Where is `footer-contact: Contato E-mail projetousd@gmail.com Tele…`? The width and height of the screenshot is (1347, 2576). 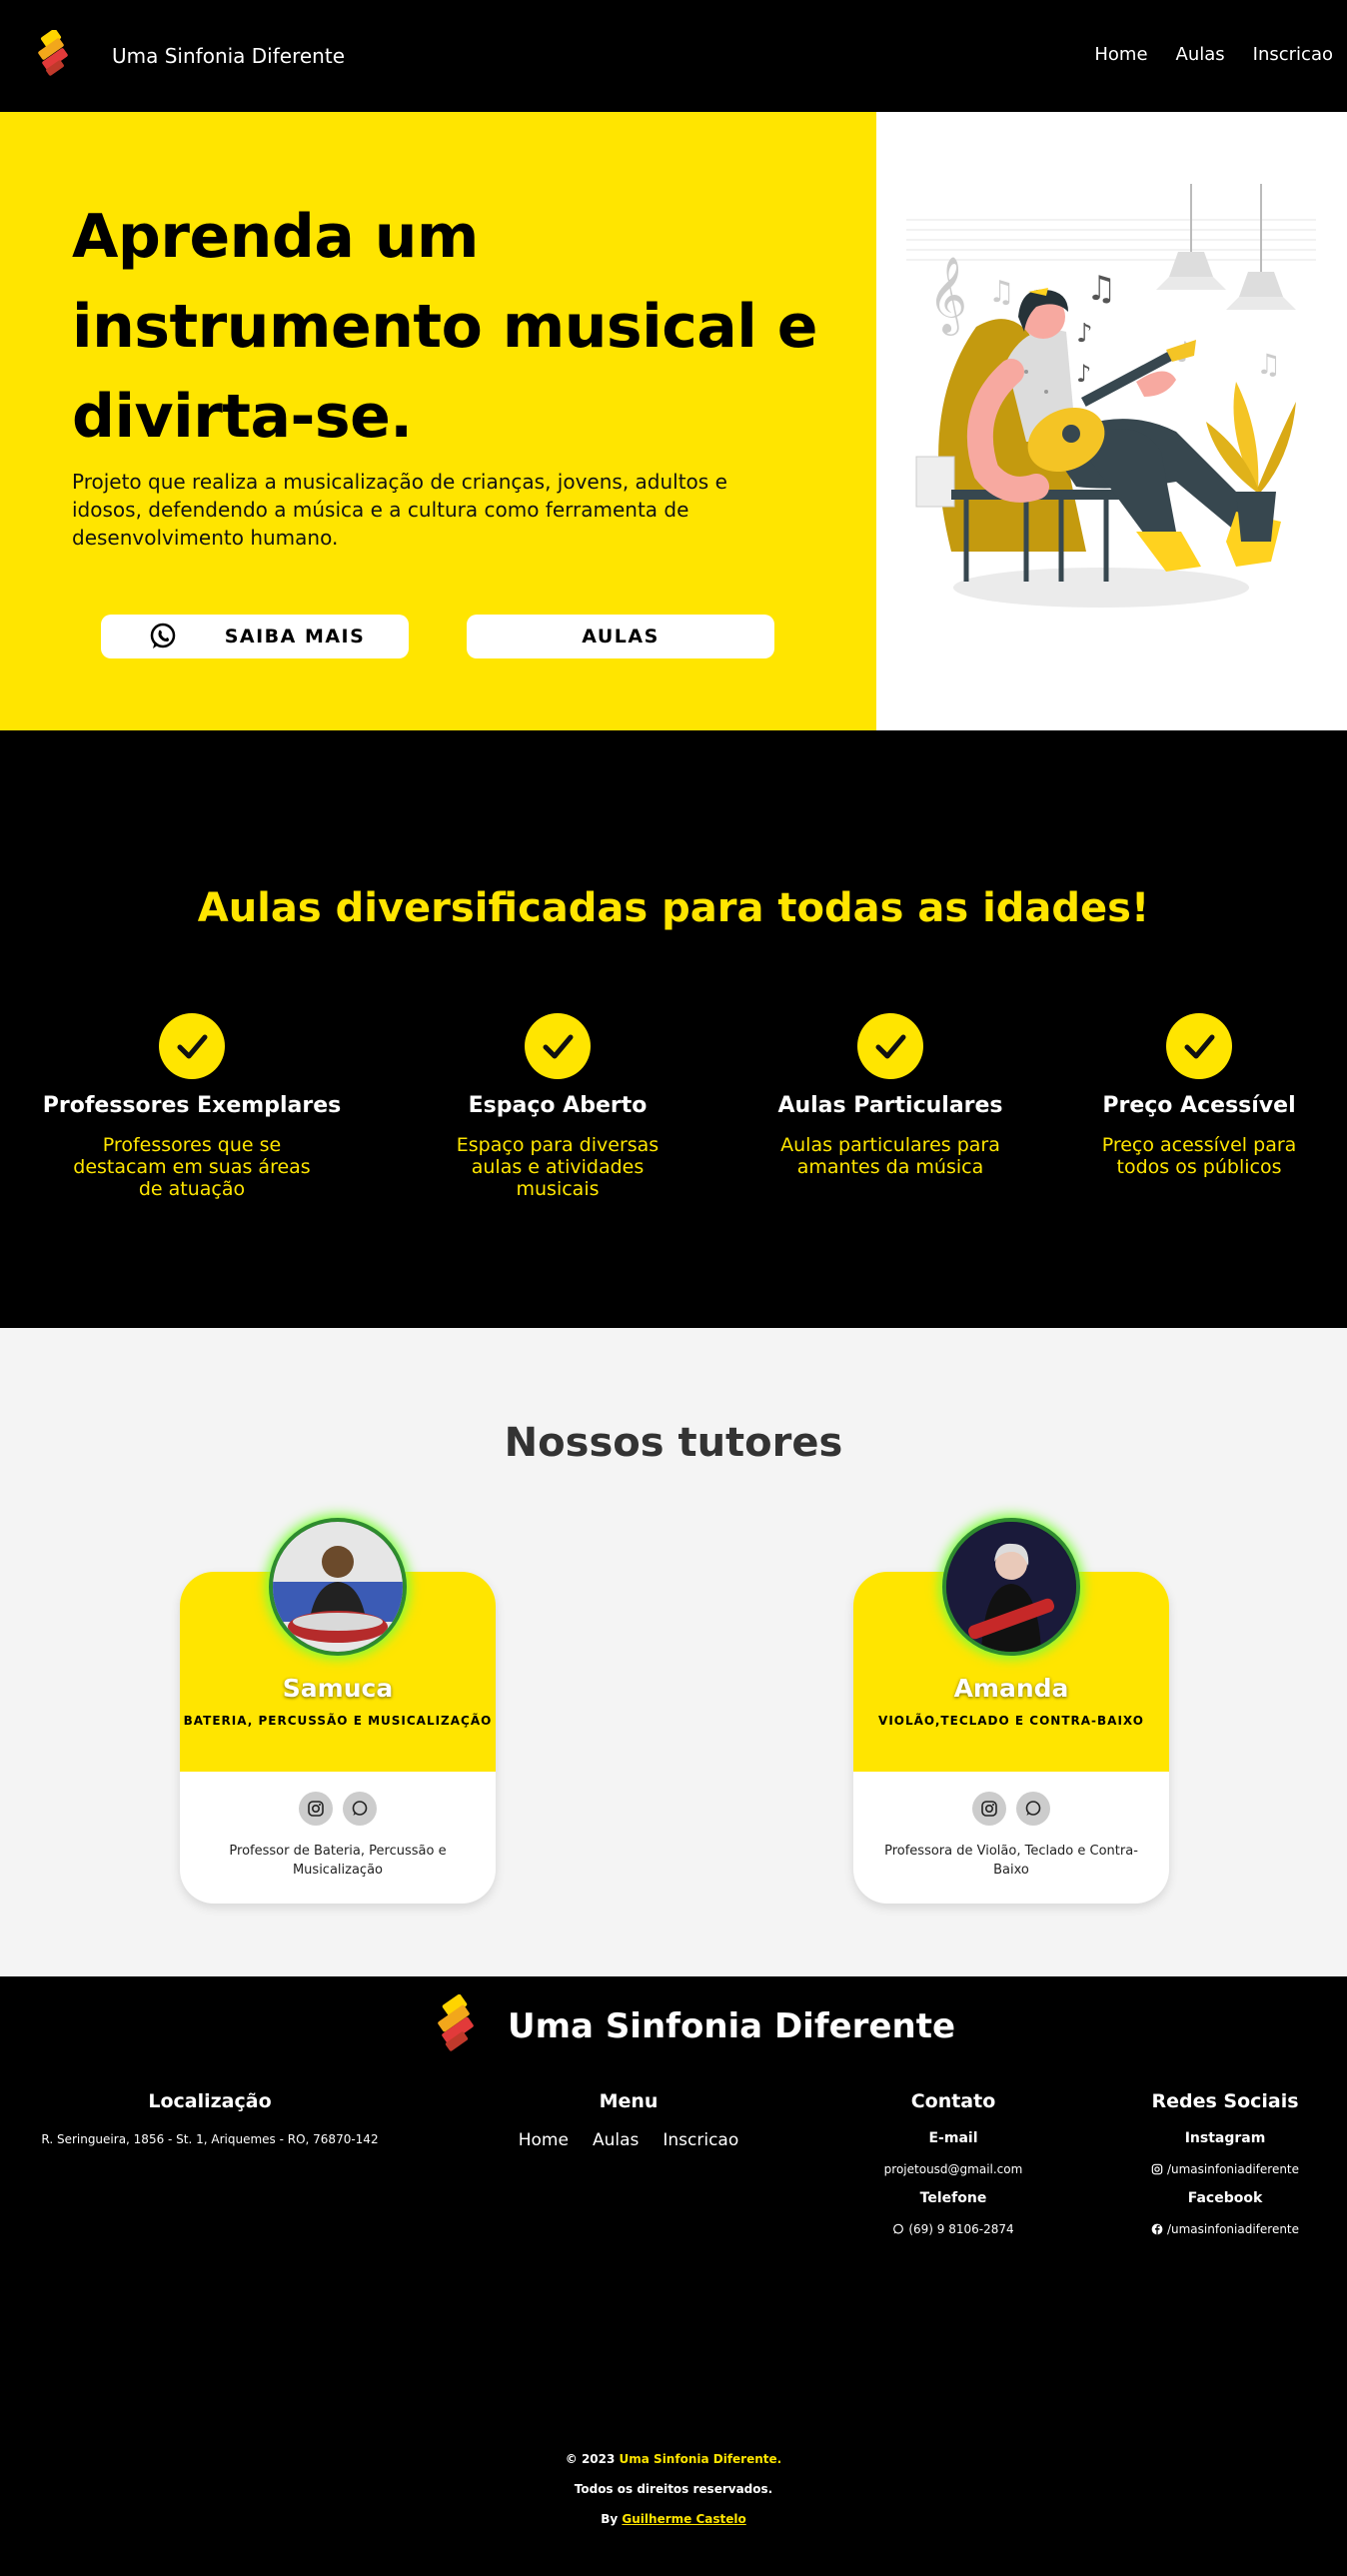 footer-contact: Contato E-mail projetousd@gmail.com Tele… is located at coordinates (953, 2163).